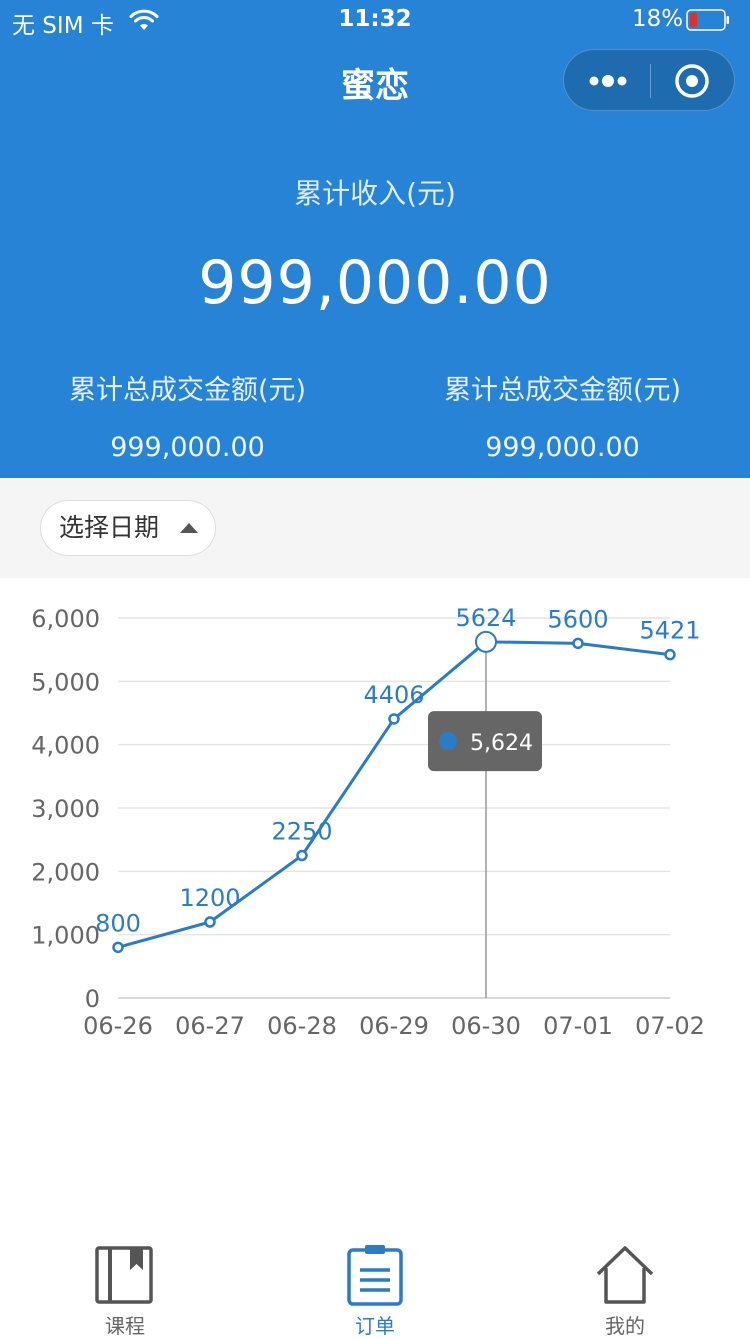 This screenshot has width=750, height=1339. I want to click on data-label: 4406, so click(393, 695).